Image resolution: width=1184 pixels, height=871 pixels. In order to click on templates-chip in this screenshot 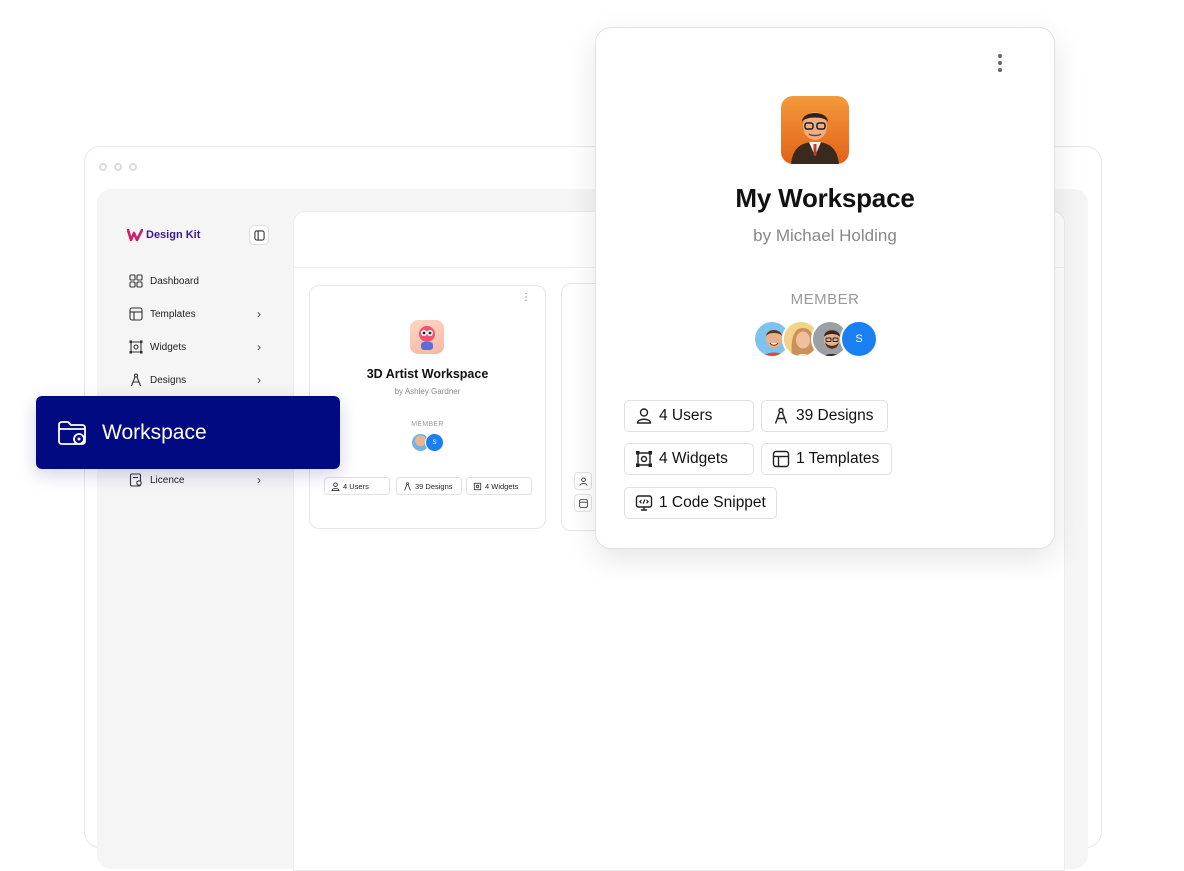, I will do `click(583, 503)`.